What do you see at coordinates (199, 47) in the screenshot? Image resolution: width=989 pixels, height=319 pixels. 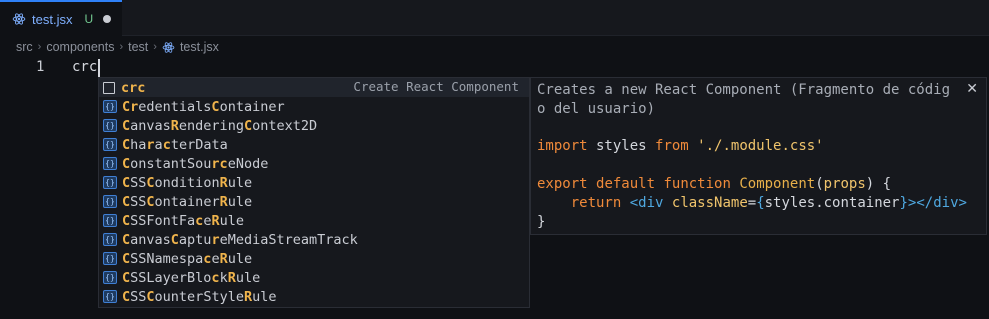 I see `breadcrumb-item-file: test.jsx` at bounding box center [199, 47].